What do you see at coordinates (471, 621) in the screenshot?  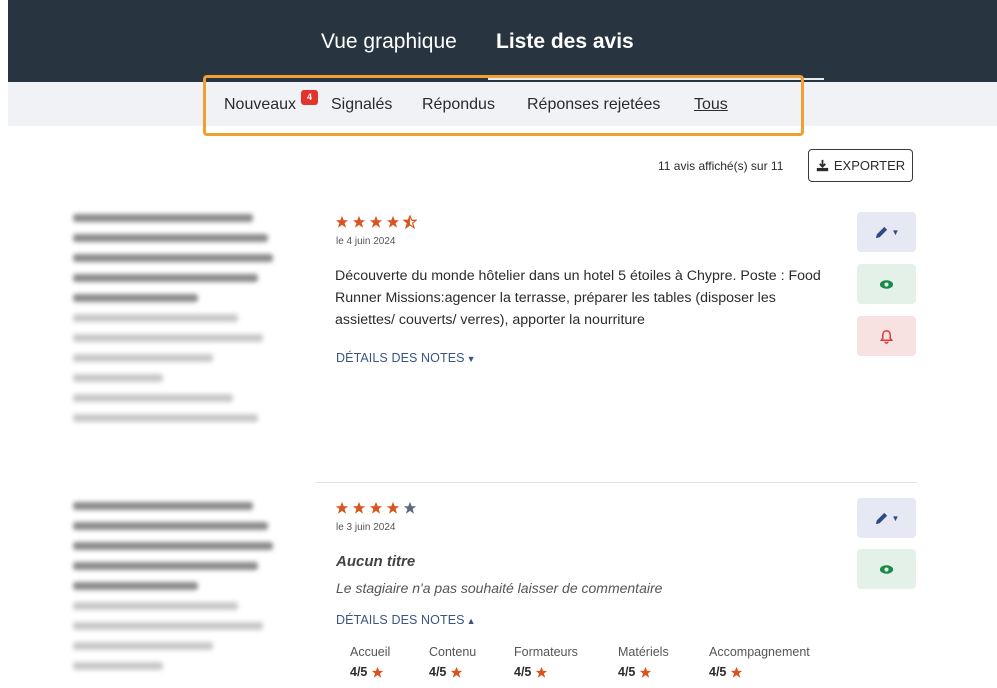 I see `chevron-up-icon: ▲` at bounding box center [471, 621].